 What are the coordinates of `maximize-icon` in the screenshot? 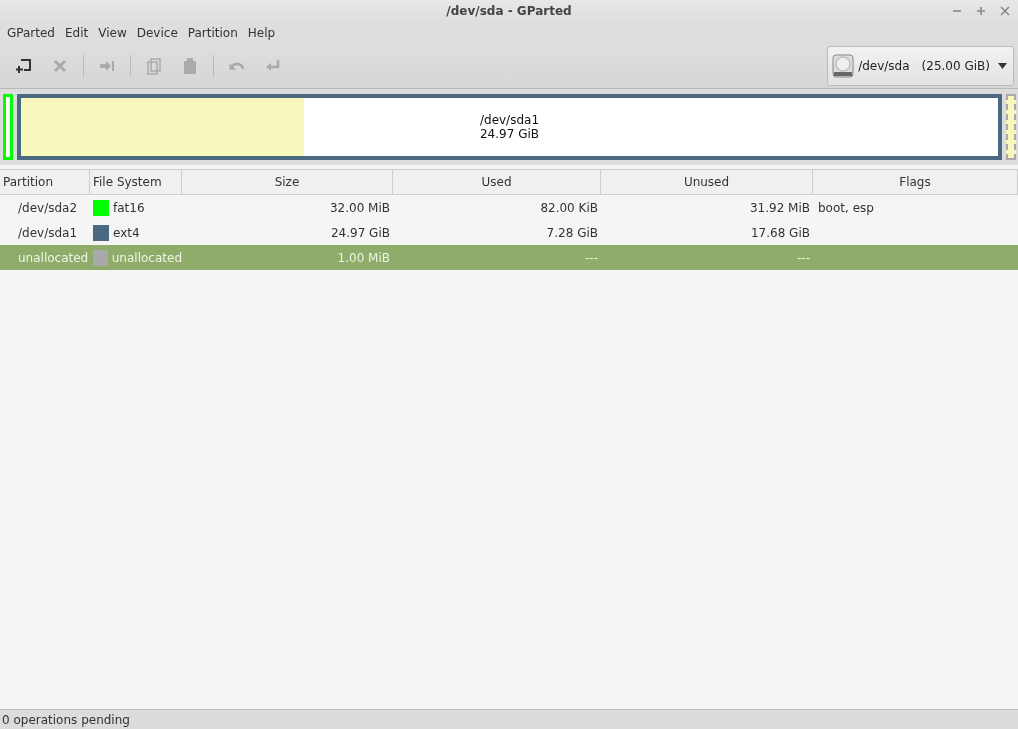 It's located at (981, 11).